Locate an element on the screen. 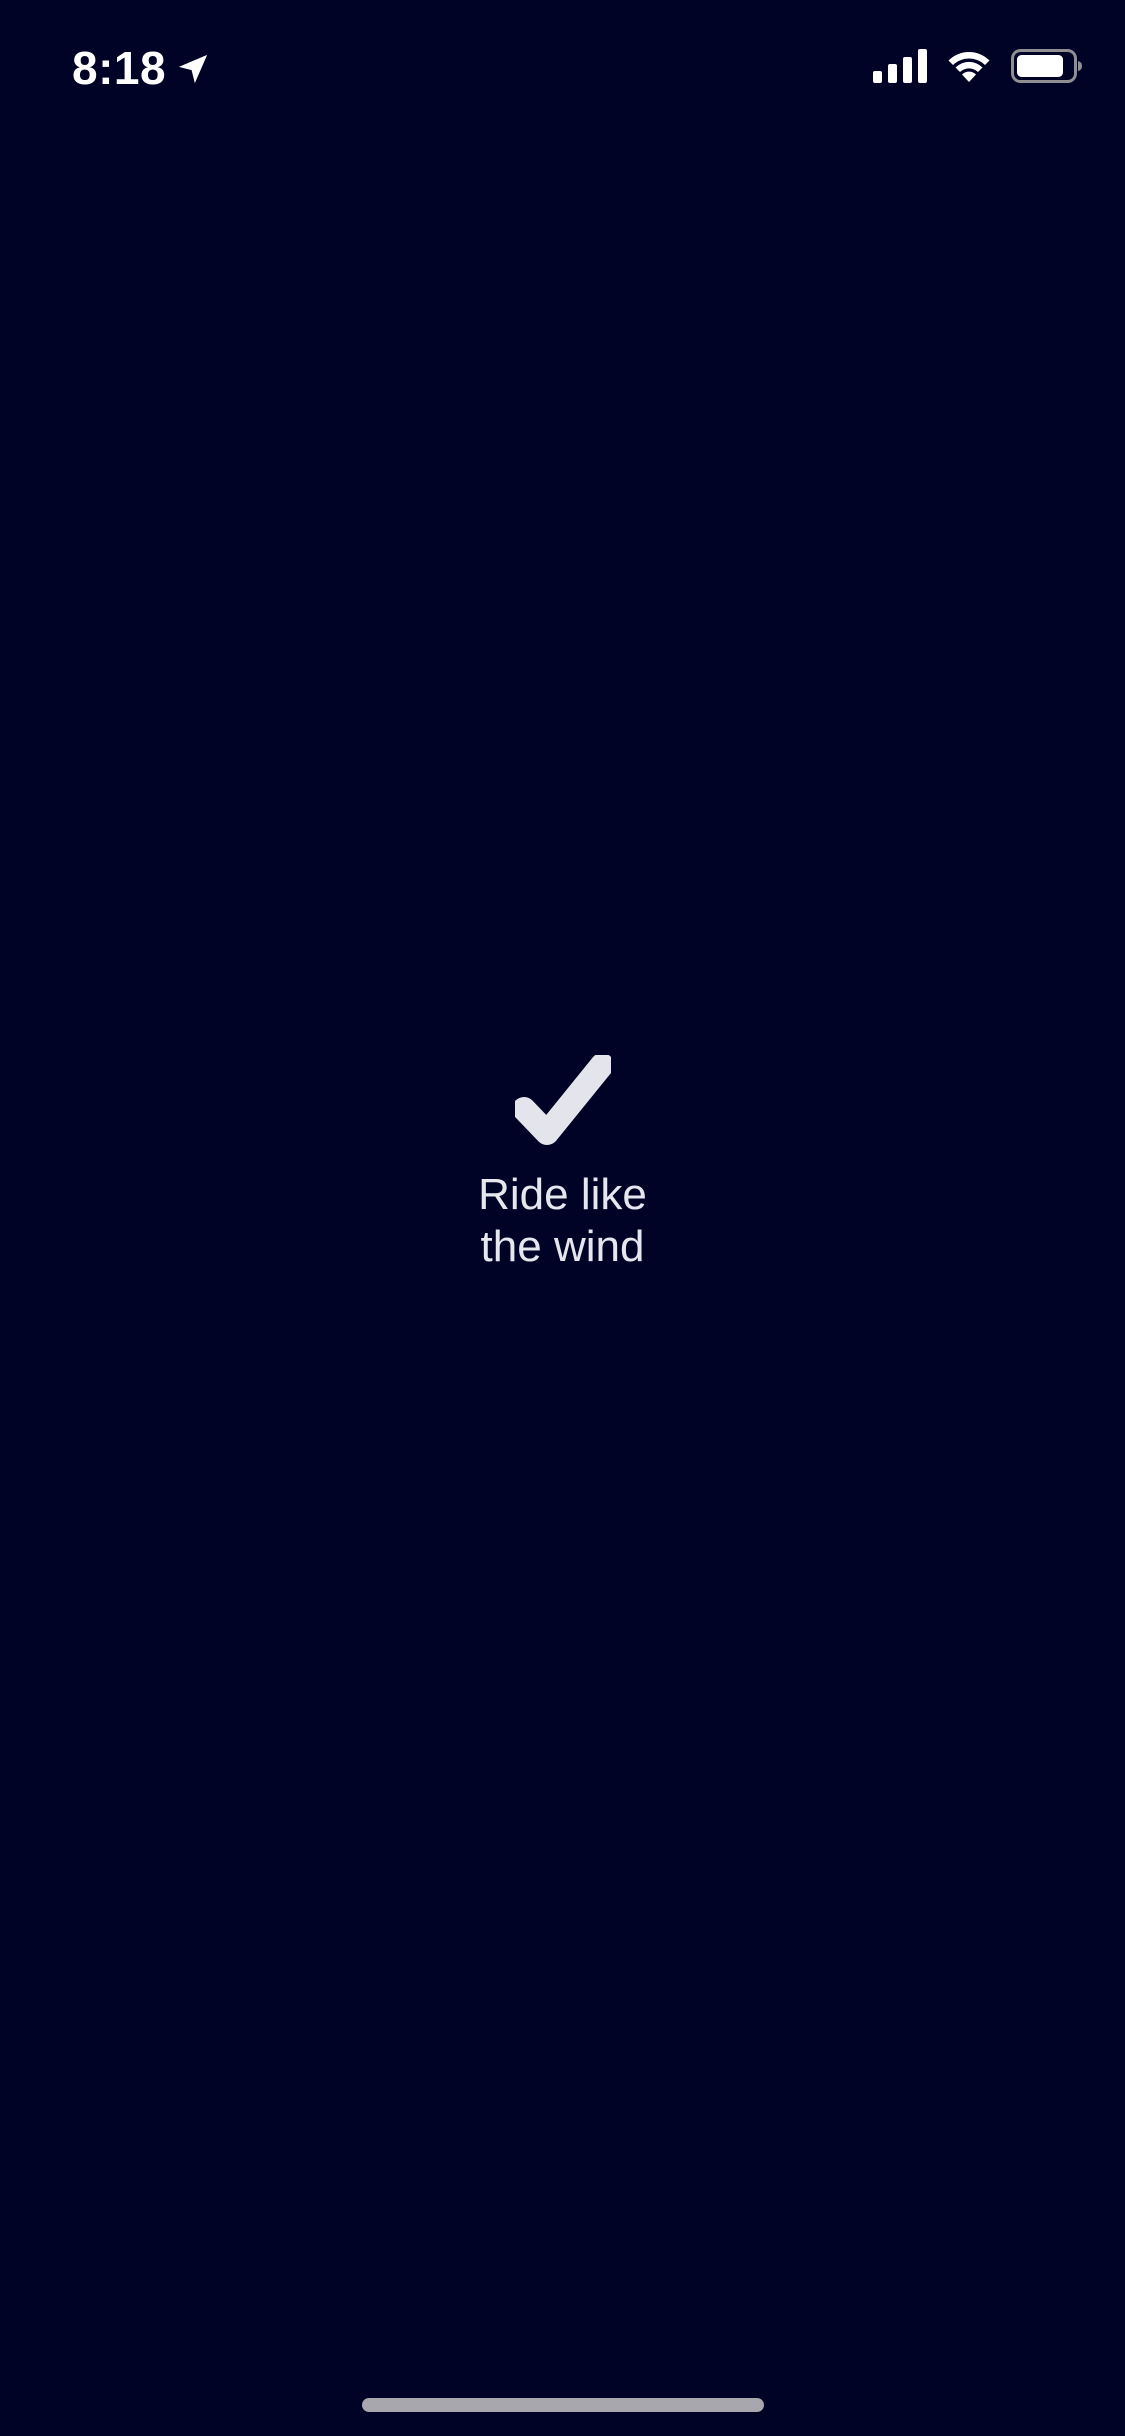 The height and width of the screenshot is (2436, 1125). status-time: 8:18 is located at coordinates (141, 68).